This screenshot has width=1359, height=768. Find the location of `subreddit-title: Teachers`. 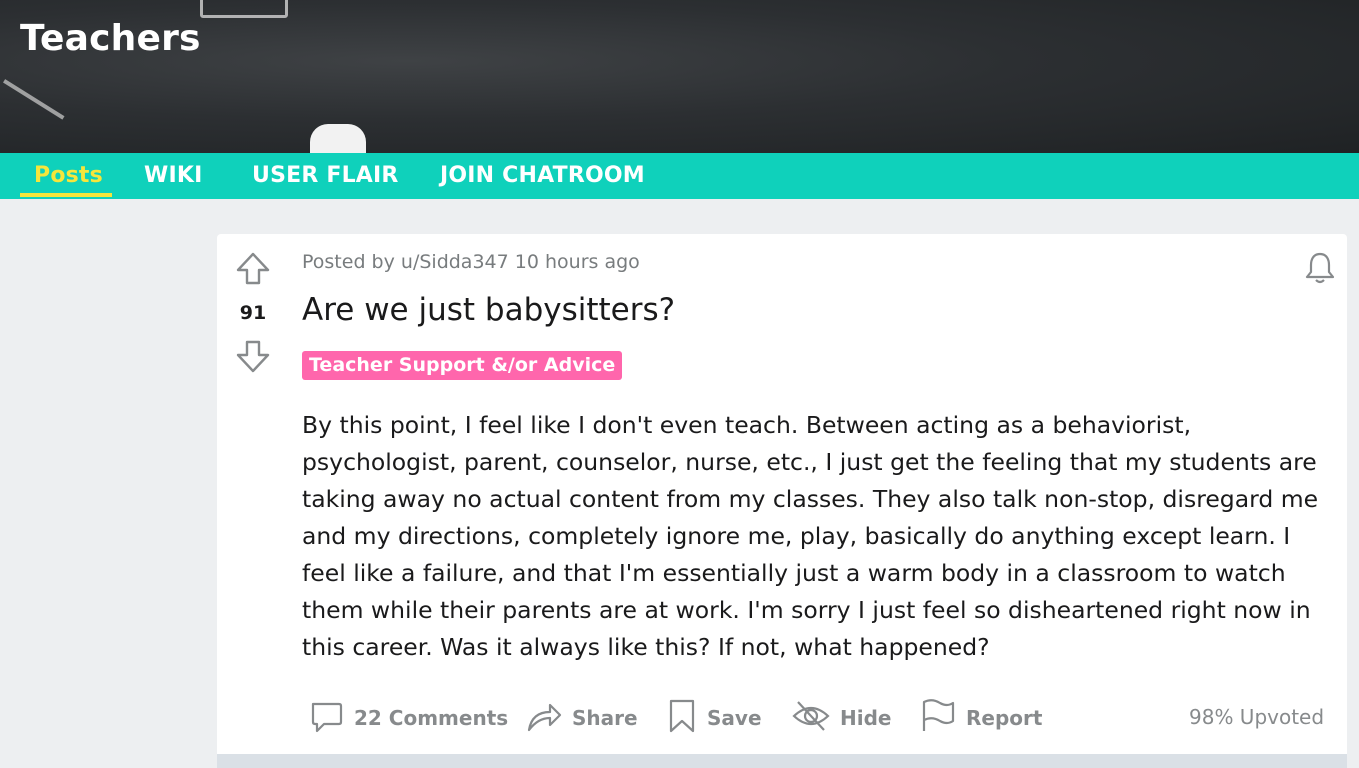

subreddit-title: Teachers is located at coordinates (110, 38).